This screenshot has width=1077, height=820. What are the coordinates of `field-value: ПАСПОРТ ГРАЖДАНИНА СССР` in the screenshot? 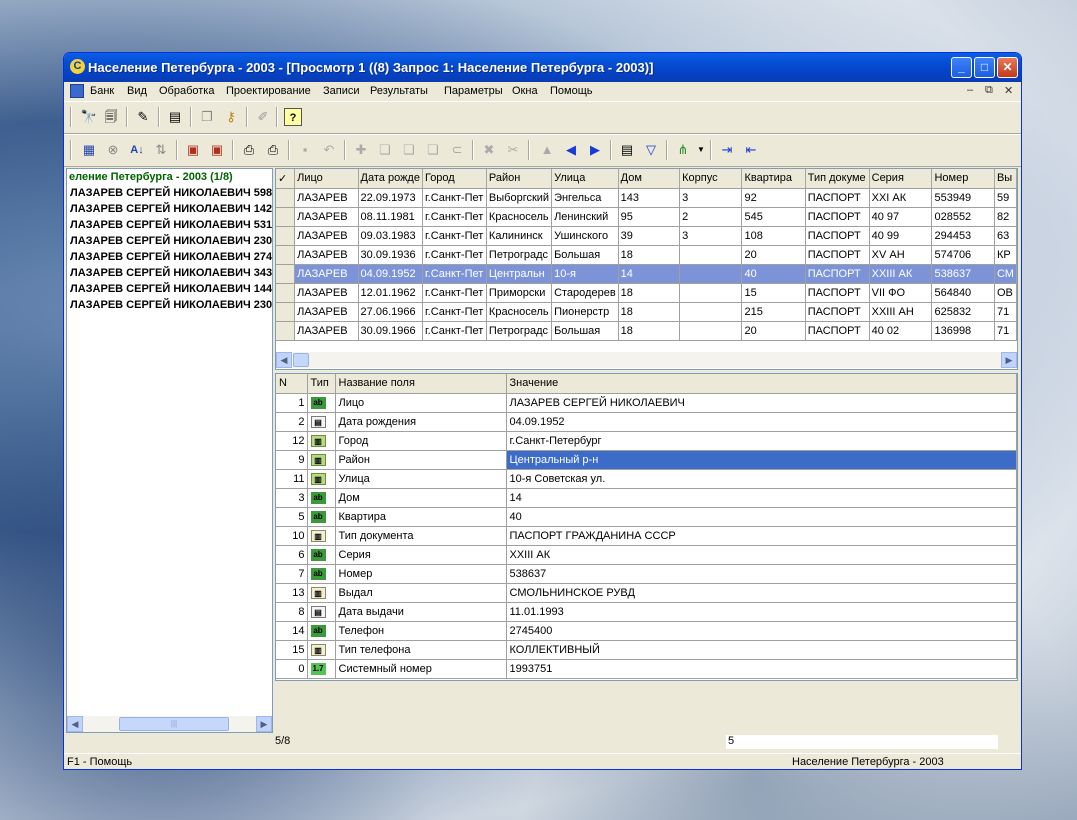 It's located at (761, 536).